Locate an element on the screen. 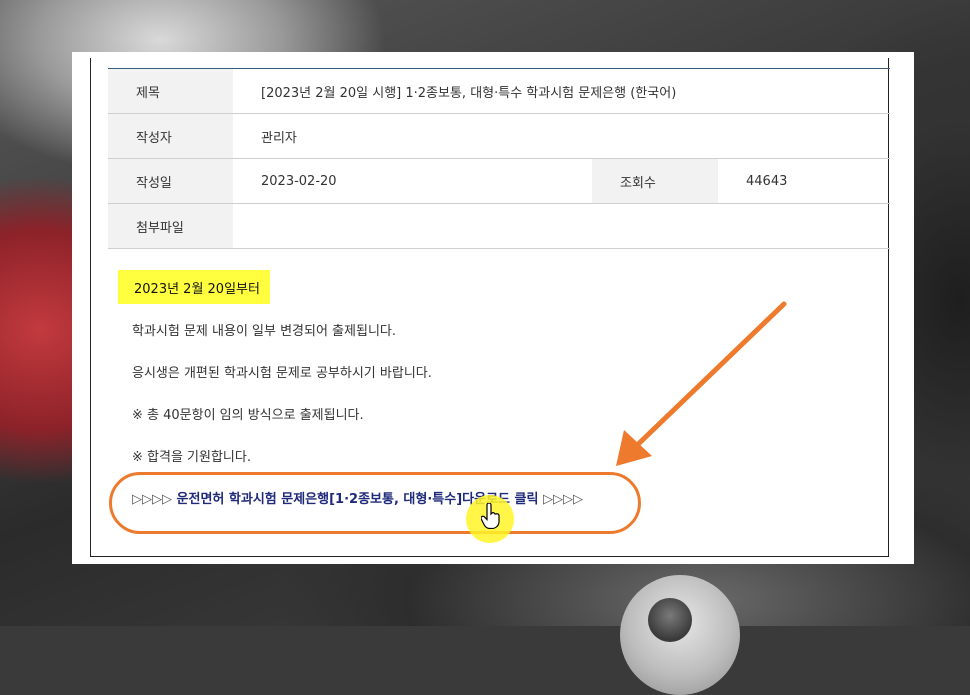 This screenshot has width=970, height=695. row-author: 작성자 관리자 is located at coordinates (499, 136).